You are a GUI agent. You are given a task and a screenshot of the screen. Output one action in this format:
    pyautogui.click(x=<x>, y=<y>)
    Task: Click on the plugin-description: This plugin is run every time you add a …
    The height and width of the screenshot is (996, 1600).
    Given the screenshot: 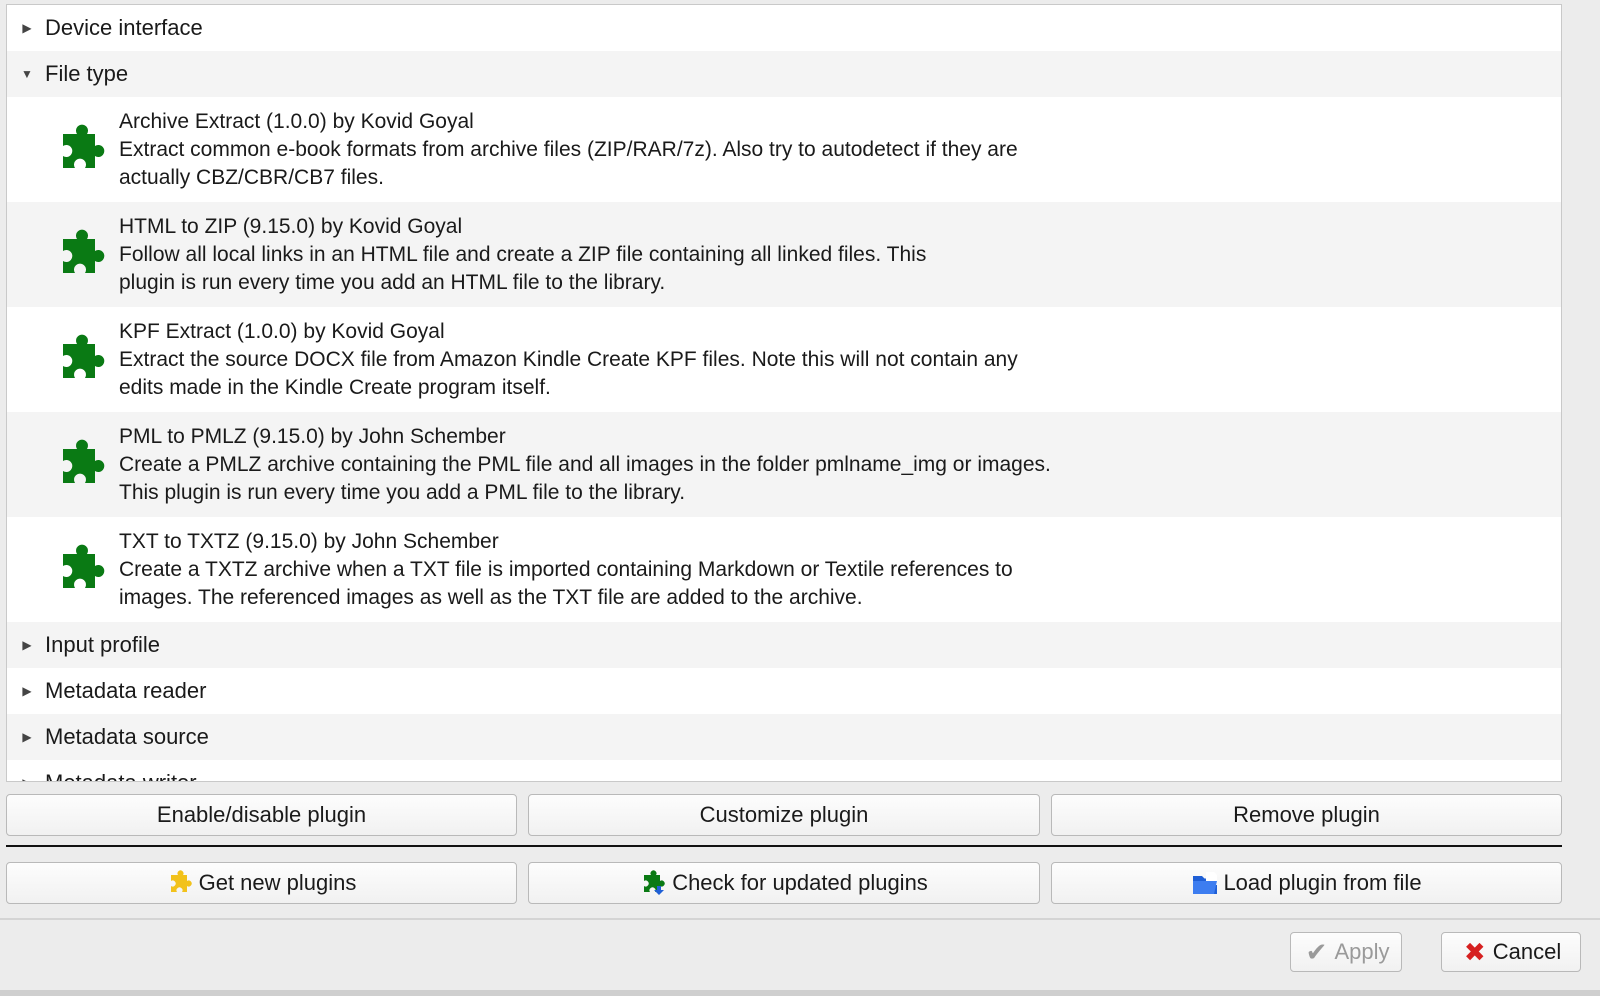 What is the action you would take?
    pyautogui.click(x=402, y=492)
    